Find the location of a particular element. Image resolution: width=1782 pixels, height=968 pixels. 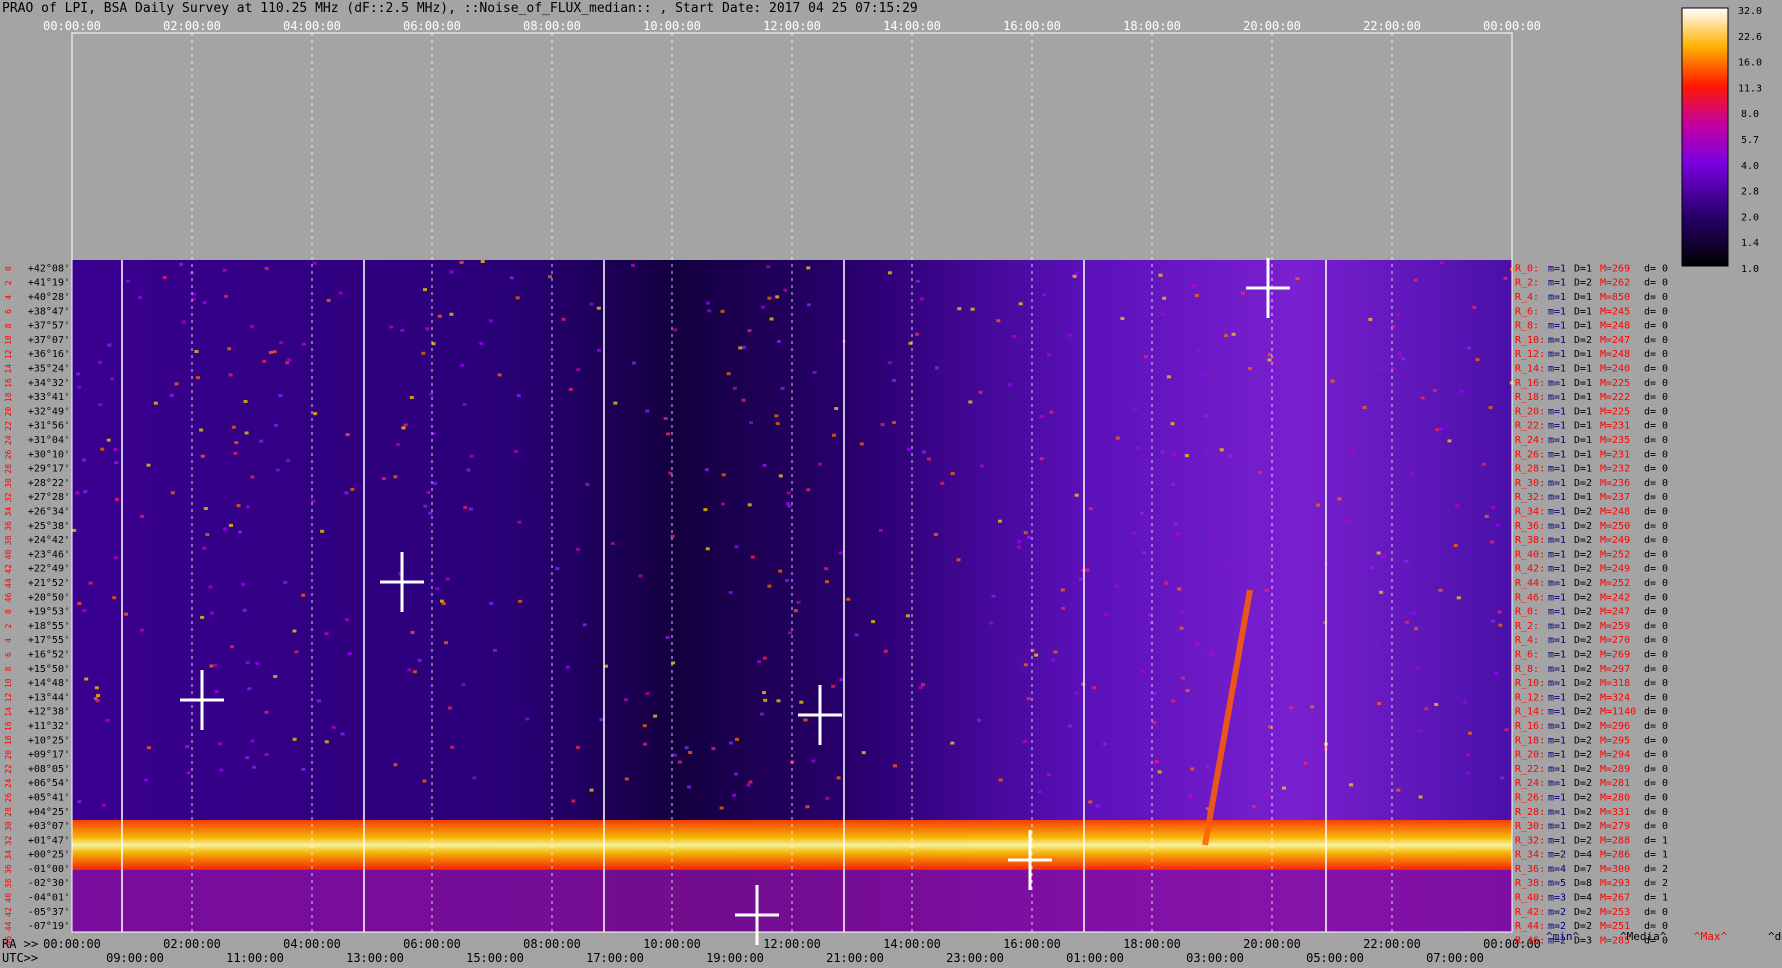

stats-legend-item: ^min^ is located at coordinates (1562, 936).